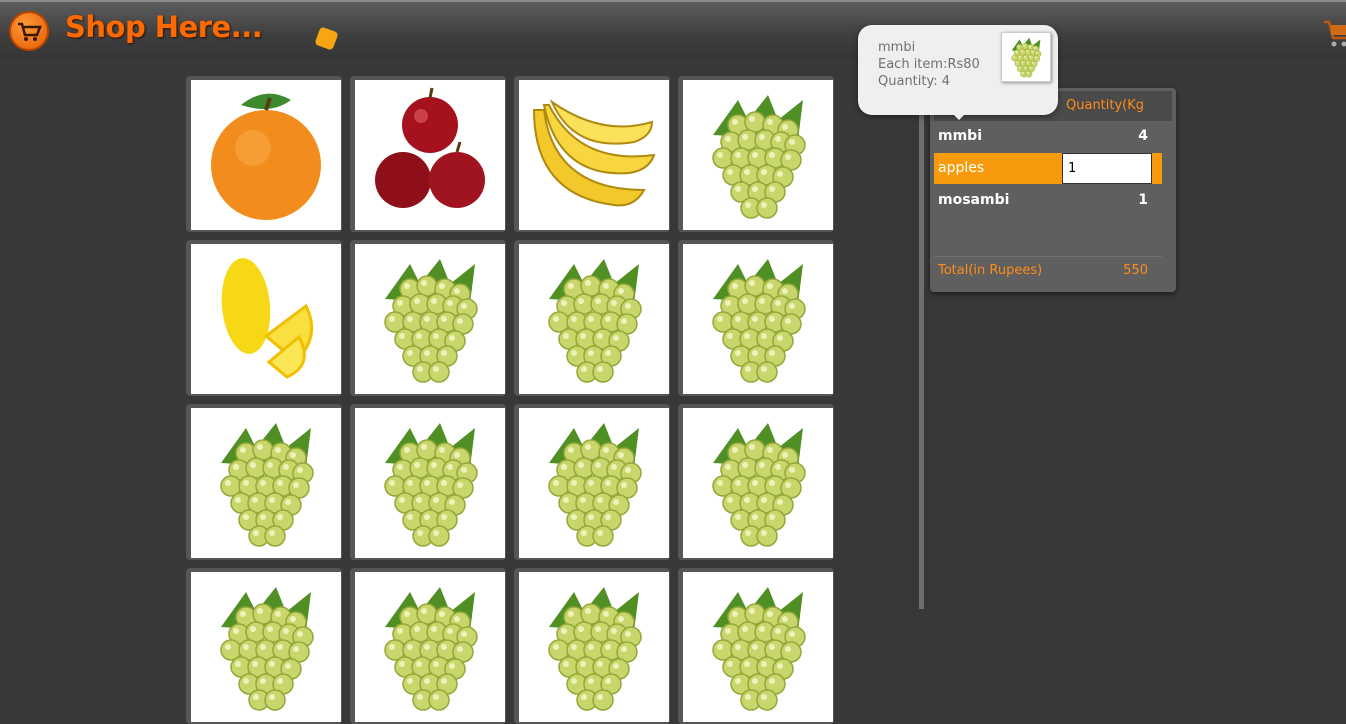  Describe the element at coordinates (896, 47) in the screenshot. I see `tooltip-product-name: mmbi` at that location.